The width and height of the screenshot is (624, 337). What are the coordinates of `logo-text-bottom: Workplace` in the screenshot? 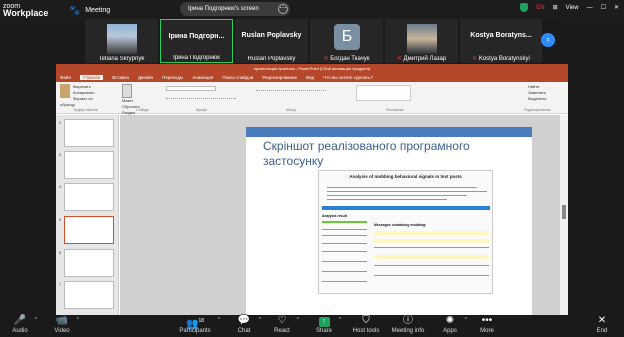 It's located at (26, 12).